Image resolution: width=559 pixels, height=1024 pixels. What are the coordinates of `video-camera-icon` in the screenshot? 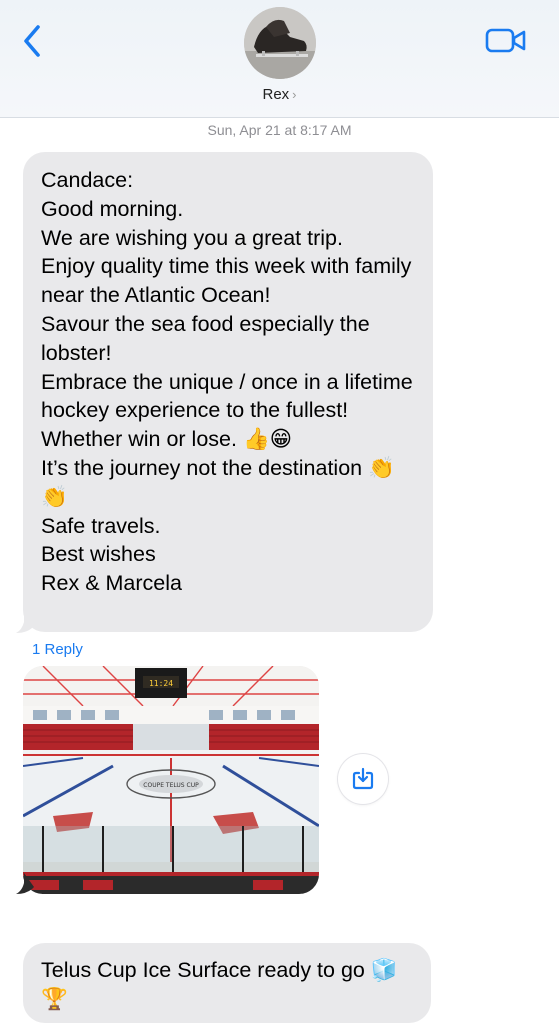 It's located at (505, 40).